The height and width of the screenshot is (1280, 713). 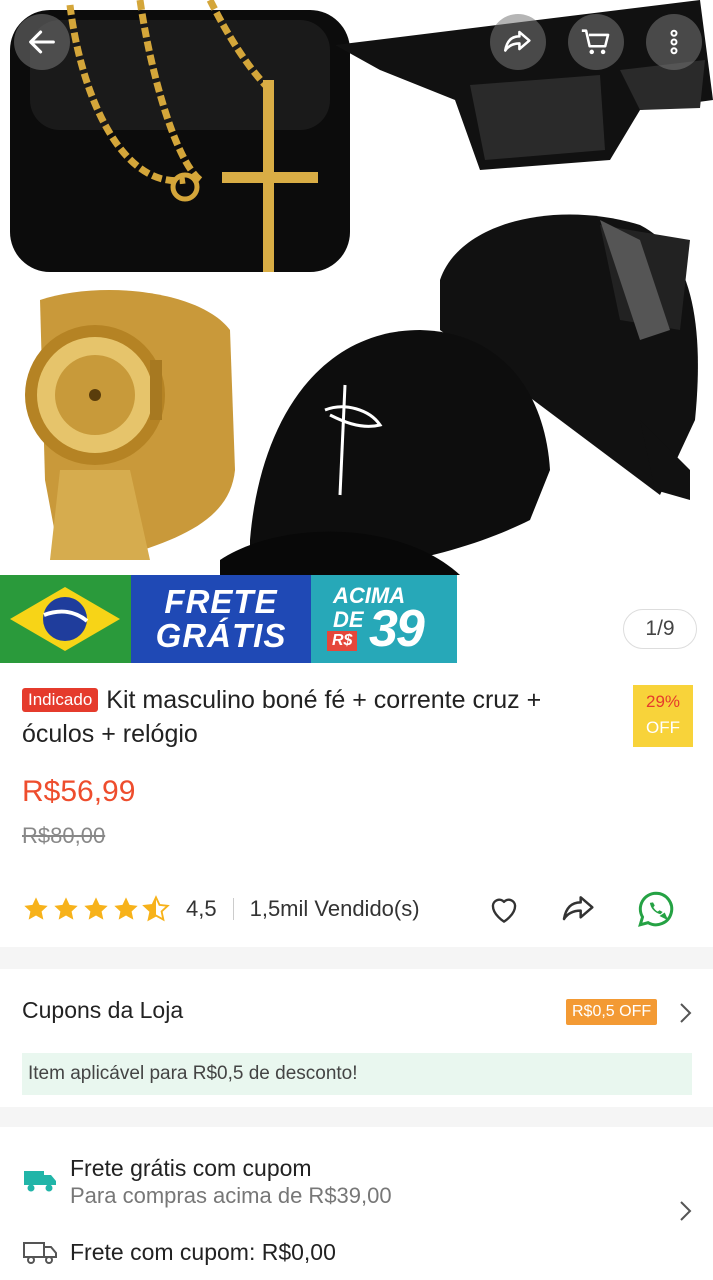 What do you see at coordinates (79, 791) in the screenshot?
I see `current-price: R$56,99` at bounding box center [79, 791].